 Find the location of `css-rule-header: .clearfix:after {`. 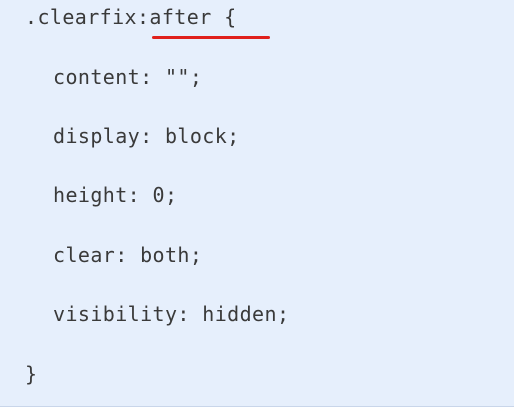

css-rule-header: .clearfix:after { is located at coordinates (131, 17).